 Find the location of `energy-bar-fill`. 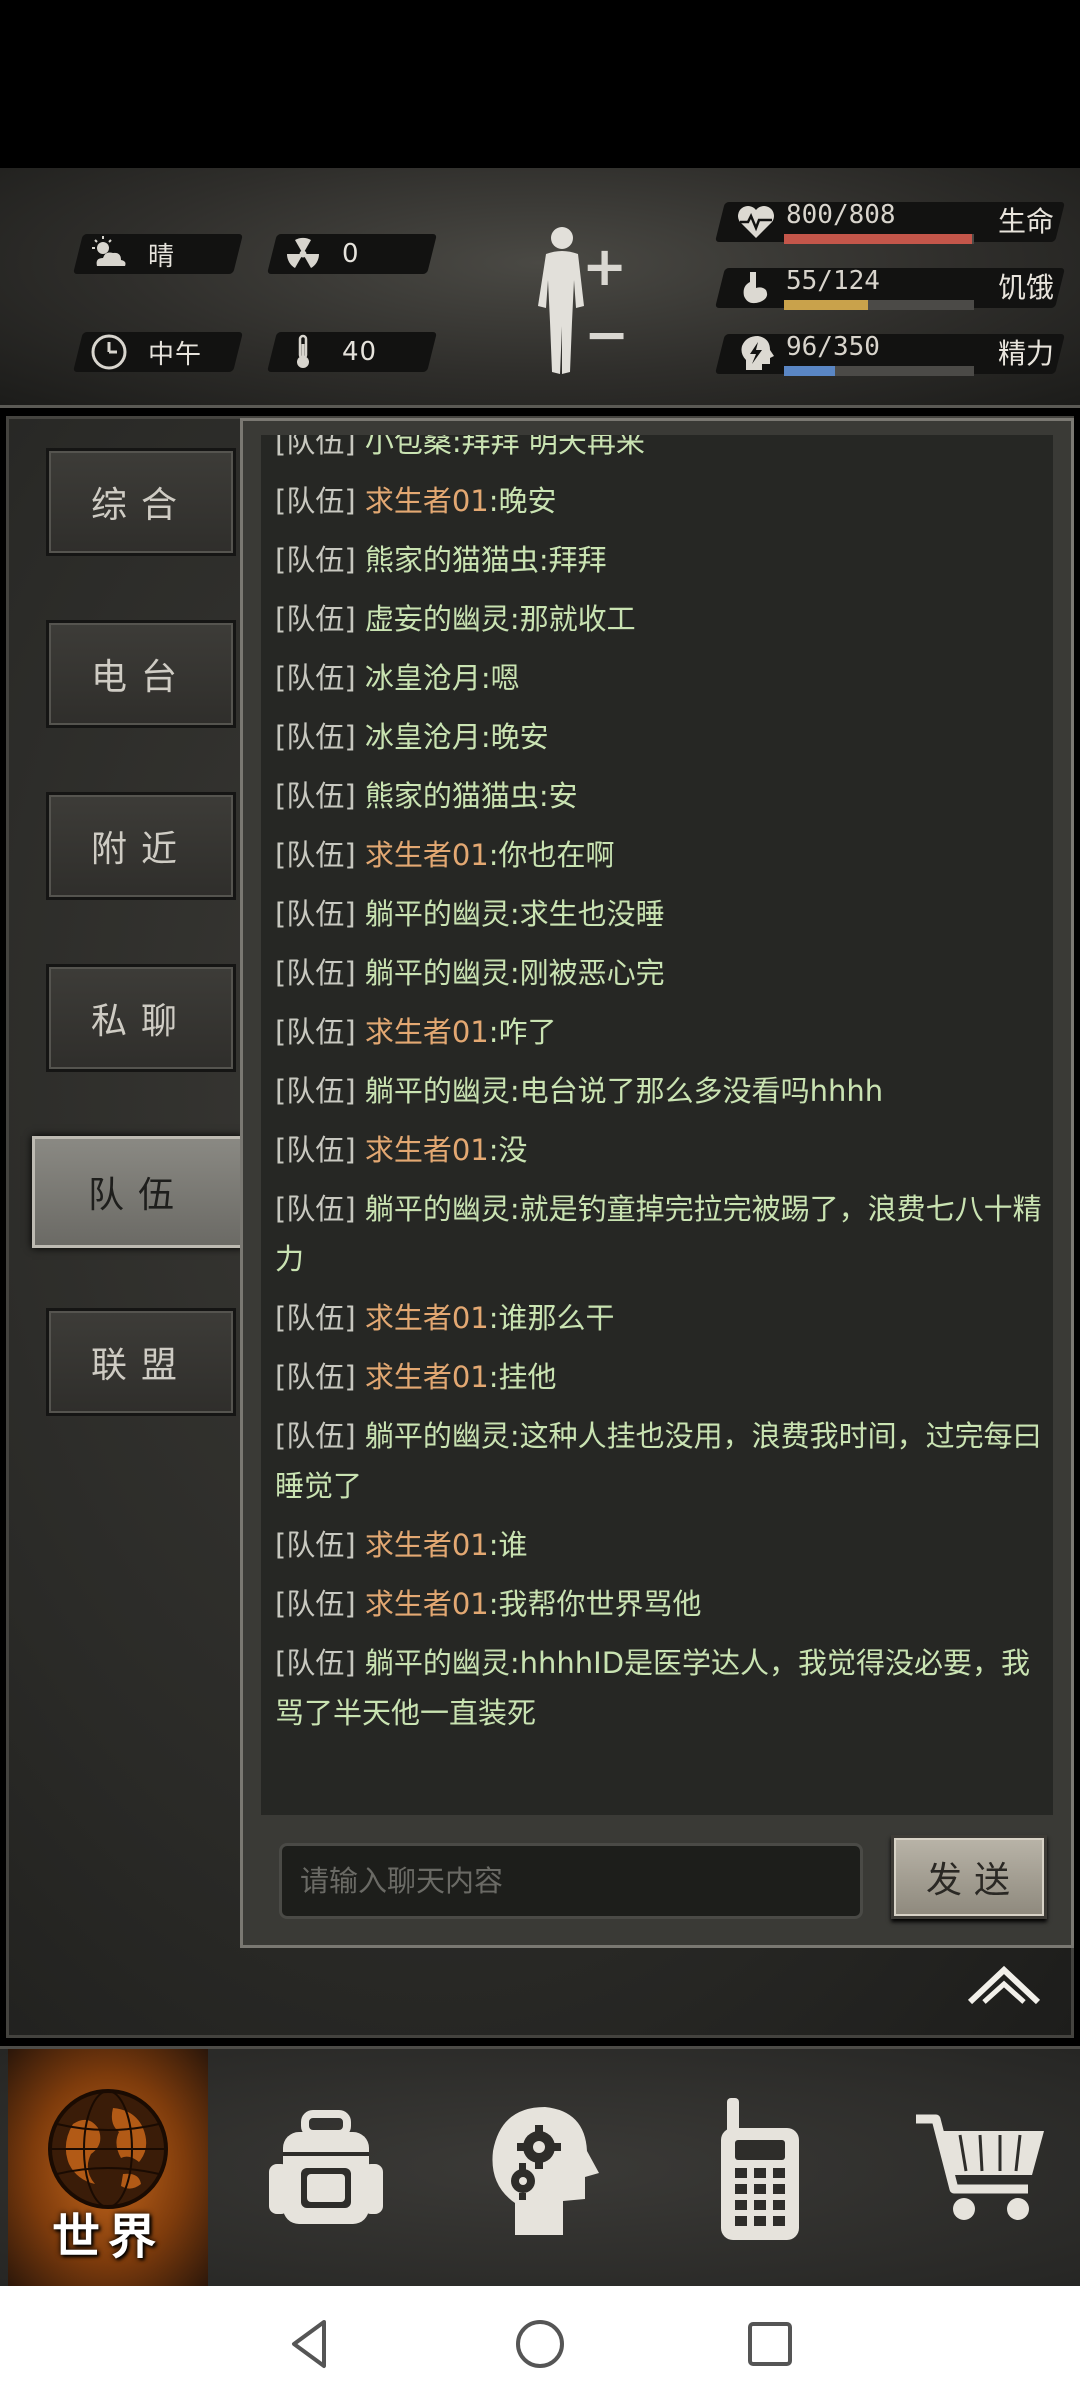

energy-bar-fill is located at coordinates (810, 371).